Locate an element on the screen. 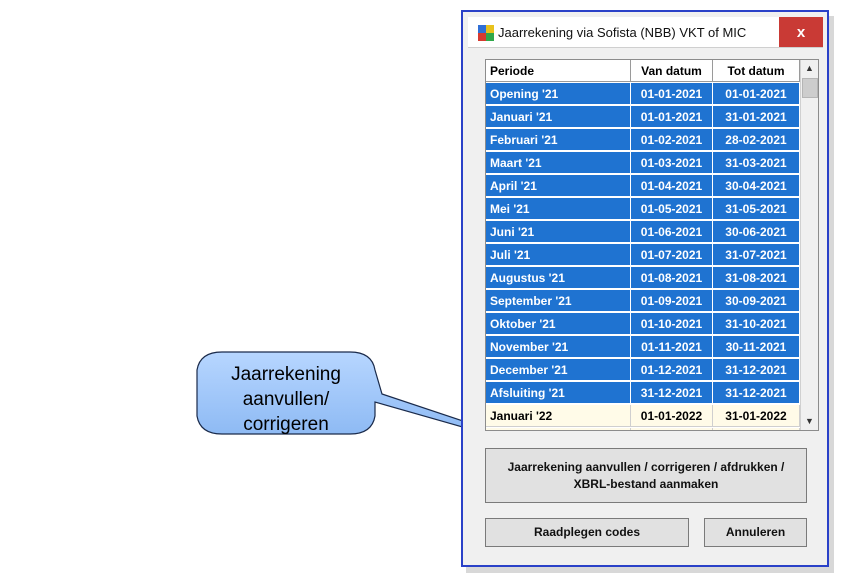 Image resolution: width=843 pixels, height=578 pixels. van-datum-cell: 01-01-2022 is located at coordinates (672, 416).